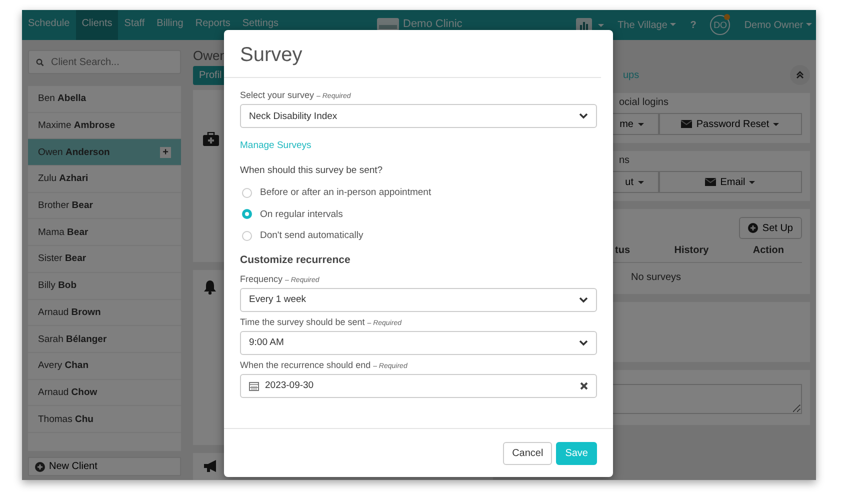 Image resolution: width=850 pixels, height=503 pixels. What do you see at coordinates (418, 386) in the screenshot?
I see `date-field: 2023-09-30` at bounding box center [418, 386].